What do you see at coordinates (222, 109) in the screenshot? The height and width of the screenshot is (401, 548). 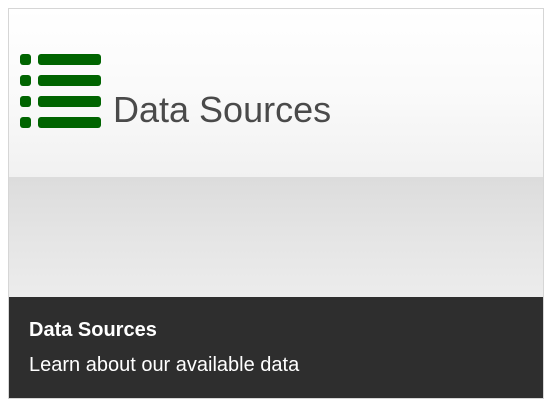 I see `tile-header-title: Data Sources` at bounding box center [222, 109].